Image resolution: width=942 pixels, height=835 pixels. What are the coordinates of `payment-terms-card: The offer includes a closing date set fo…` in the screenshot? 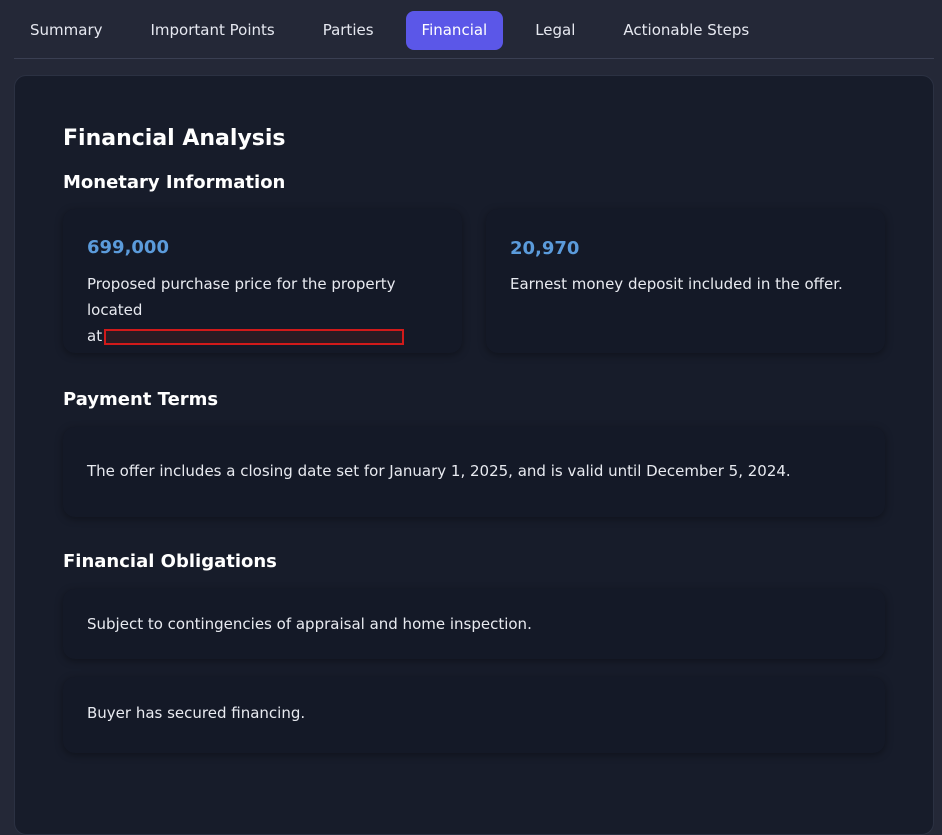 It's located at (474, 472).